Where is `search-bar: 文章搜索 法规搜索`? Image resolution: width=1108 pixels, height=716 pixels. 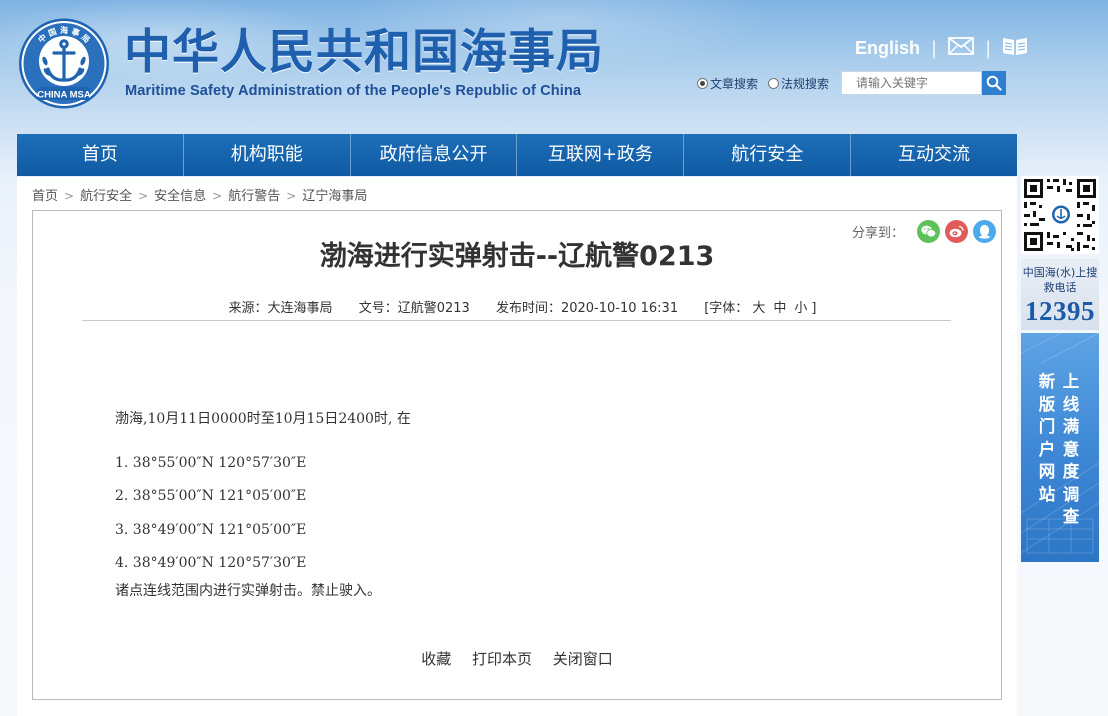 search-bar: 文章搜索 法规搜索 is located at coordinates (852, 83).